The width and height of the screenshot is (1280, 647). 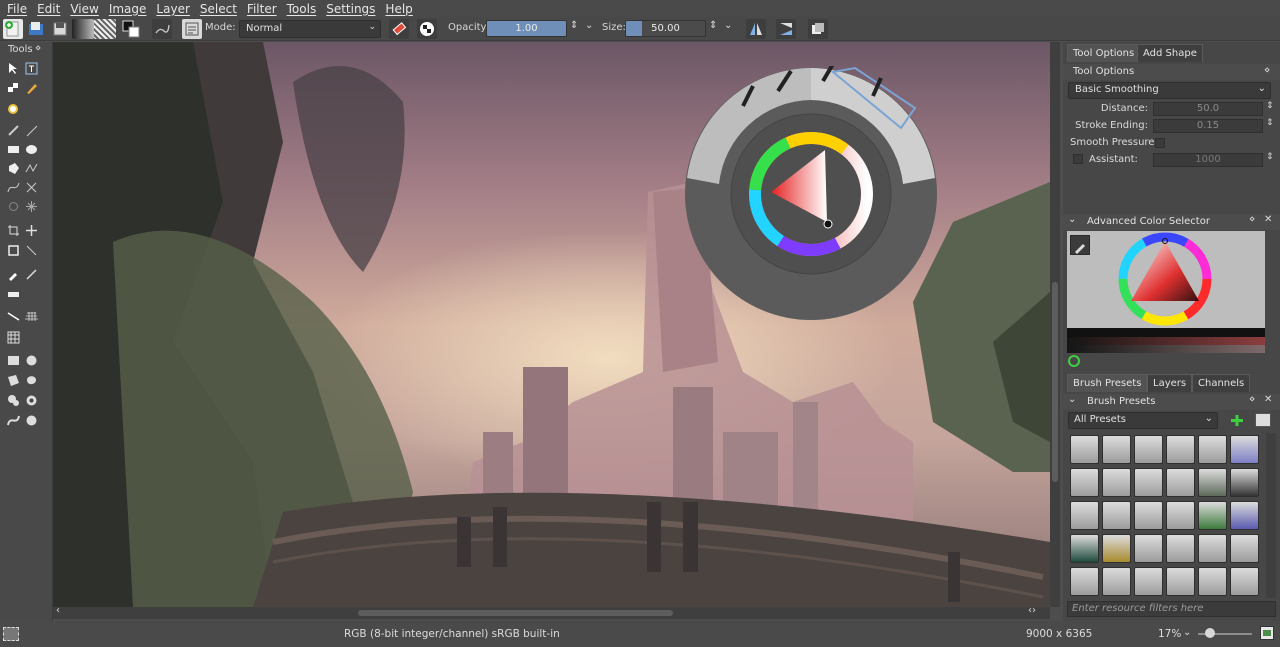 I want to click on zoom-value: 17%, so click(x=1169, y=634).